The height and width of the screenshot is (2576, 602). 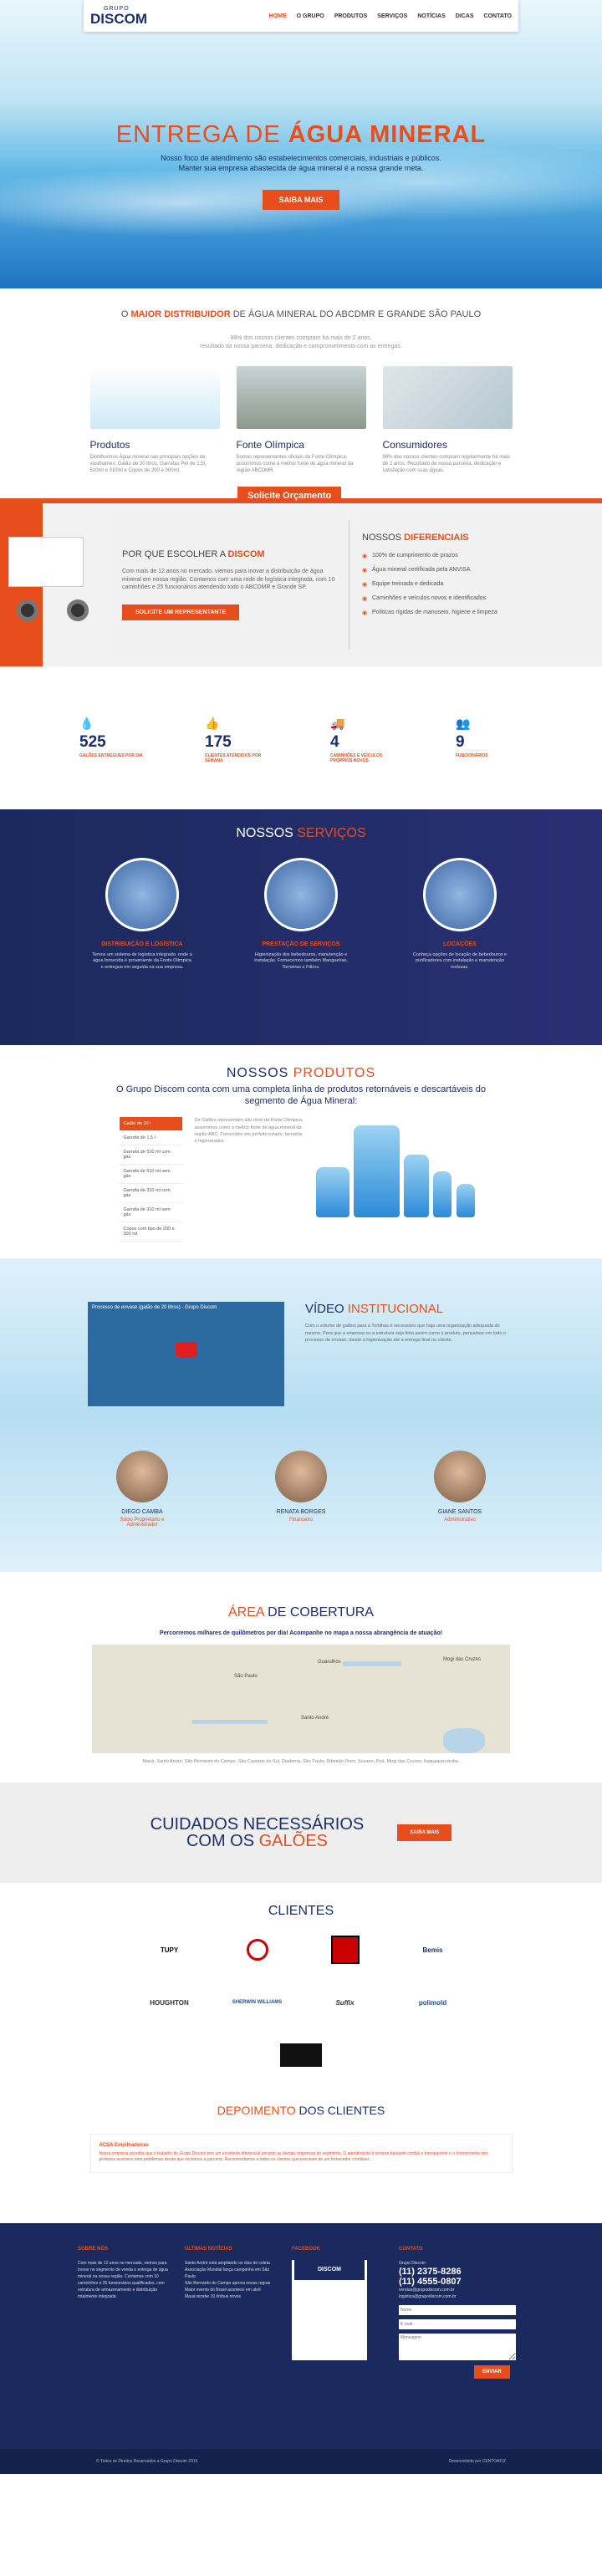 I want to click on map-label: Mogi das Cruzes, so click(x=463, y=1660).